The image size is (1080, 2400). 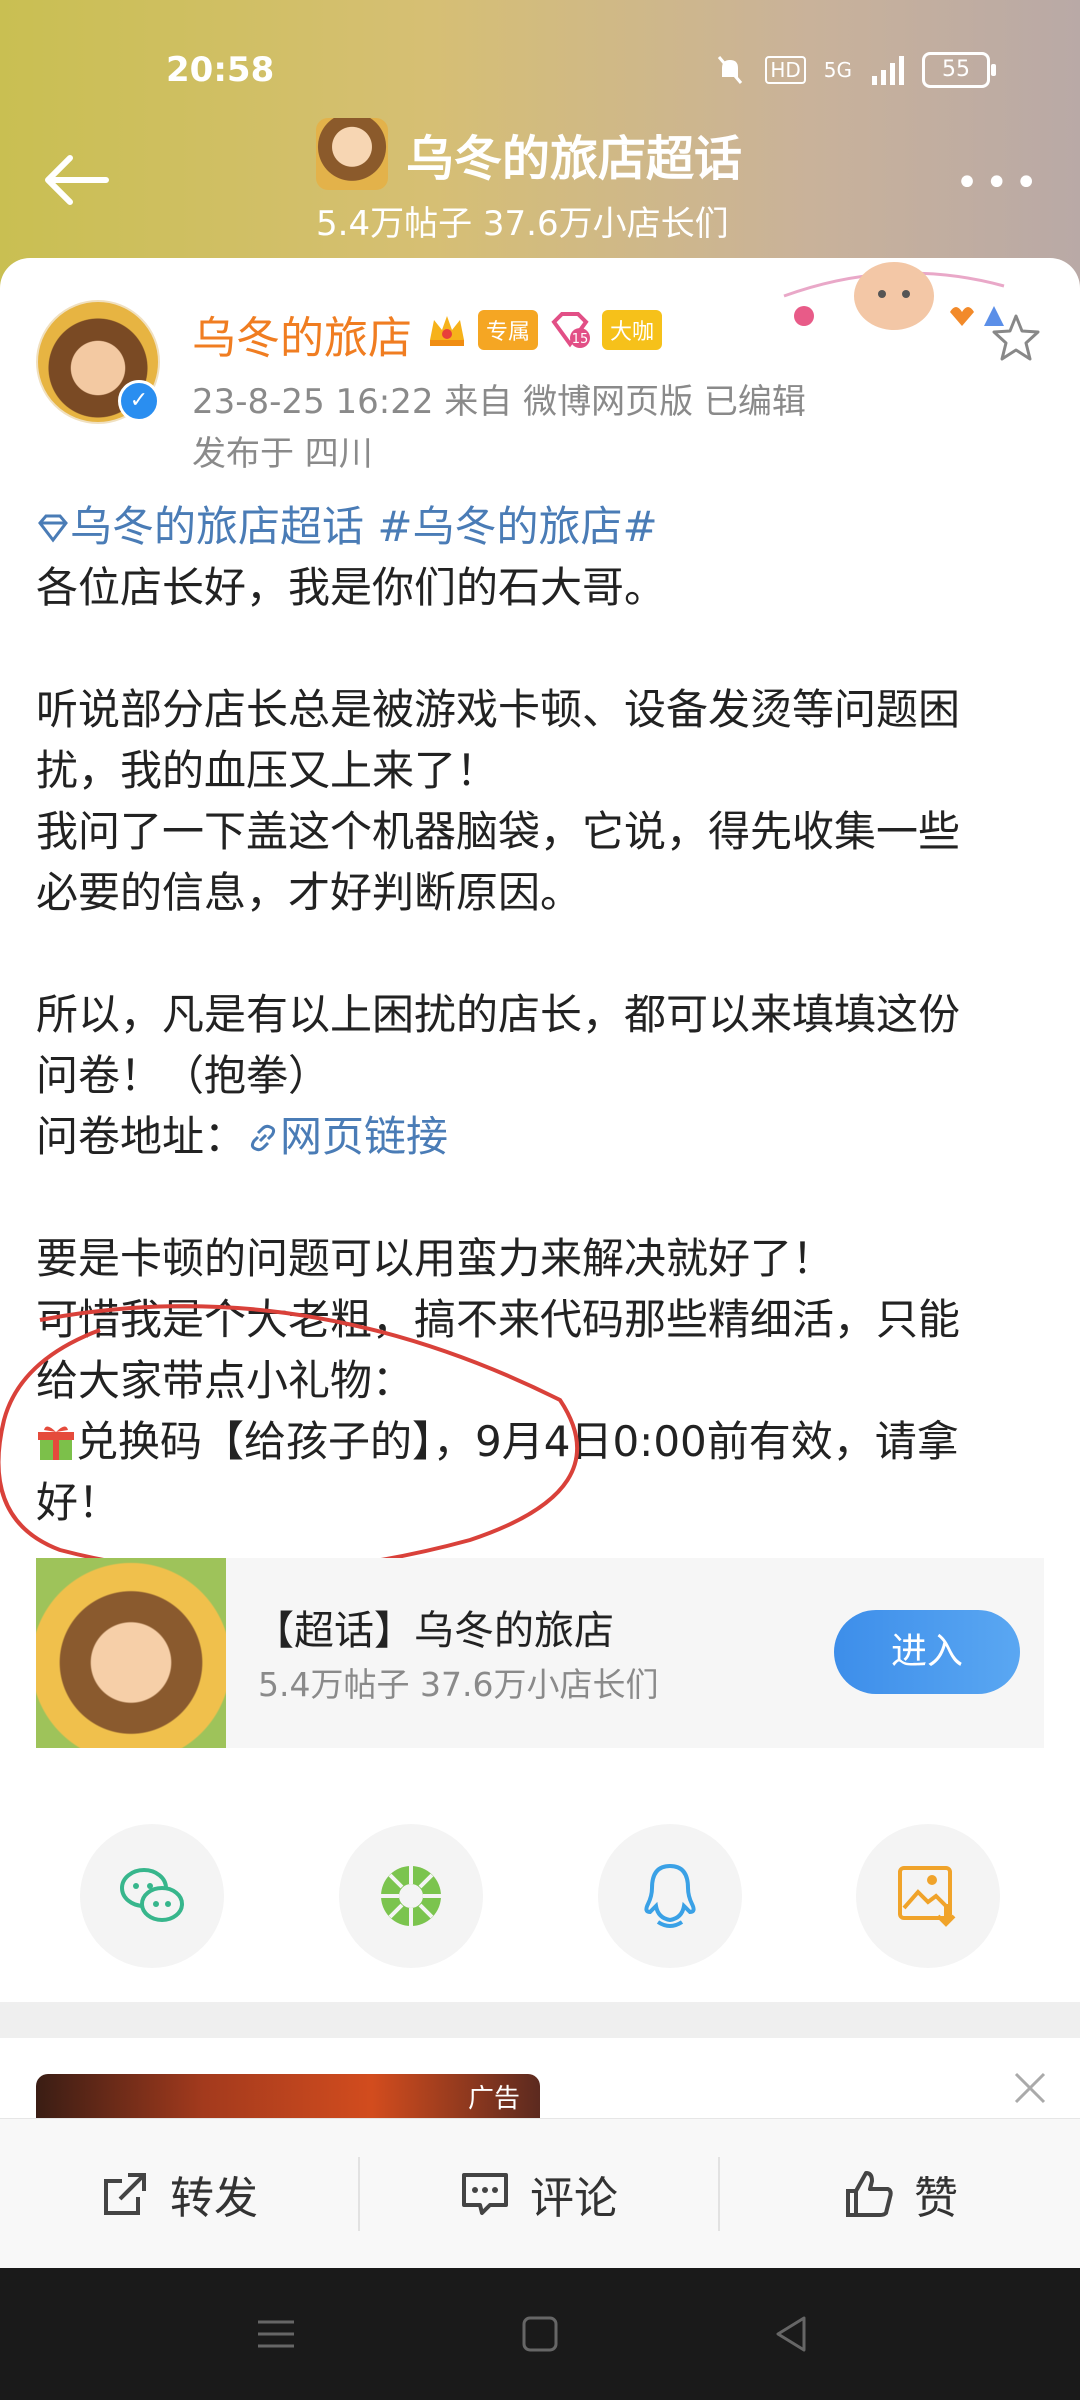 I want to click on header-stats: 5.4万帖子 37.6万小店长们, so click(x=522, y=224).